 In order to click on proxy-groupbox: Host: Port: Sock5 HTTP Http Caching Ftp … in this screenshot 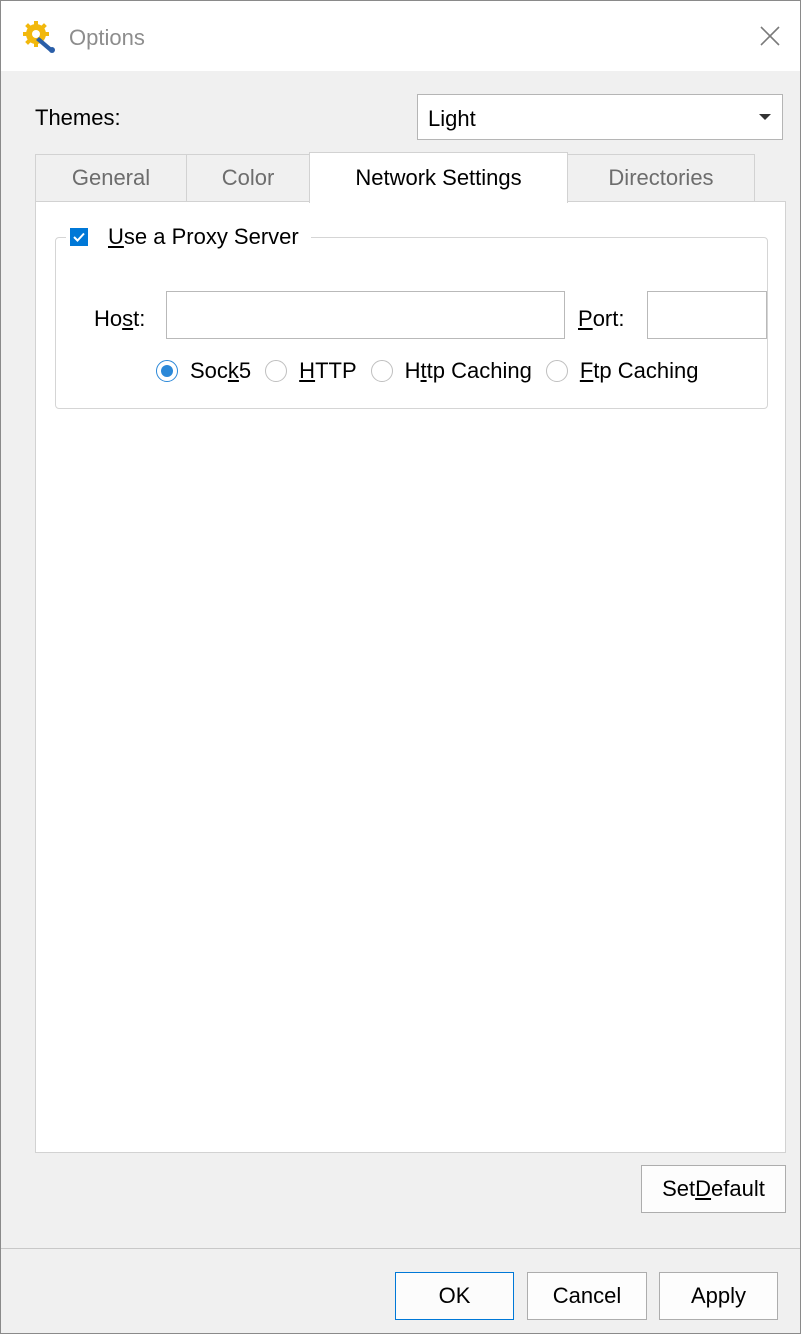, I will do `click(411, 323)`.